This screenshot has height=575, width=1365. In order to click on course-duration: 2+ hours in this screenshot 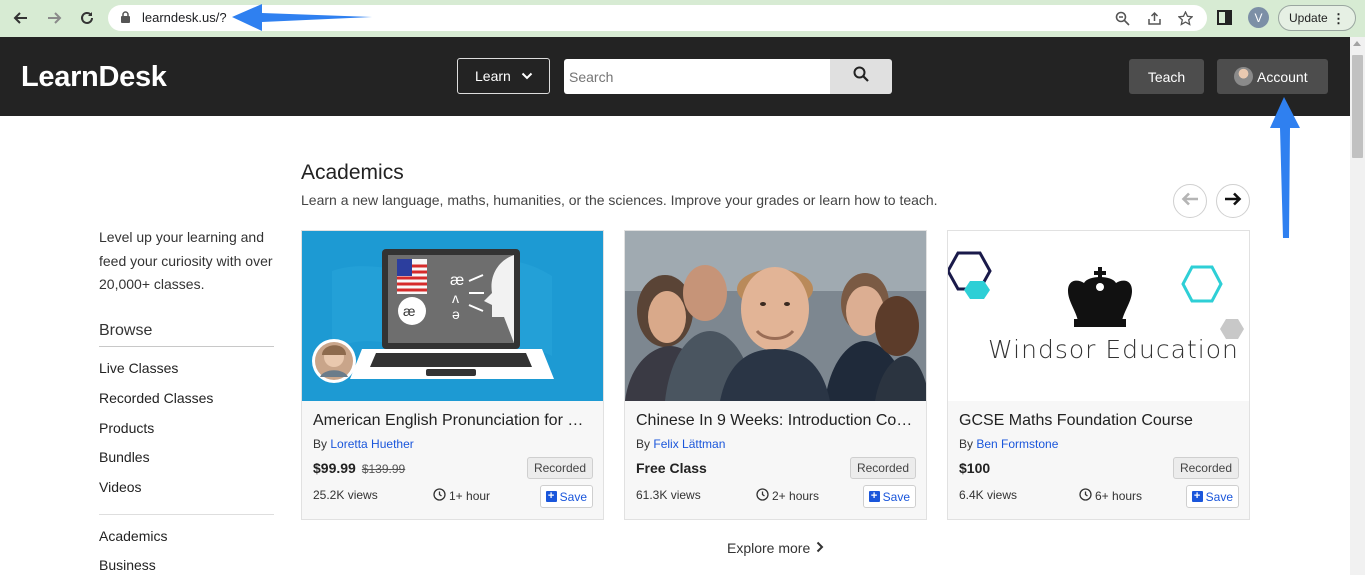, I will do `click(787, 496)`.